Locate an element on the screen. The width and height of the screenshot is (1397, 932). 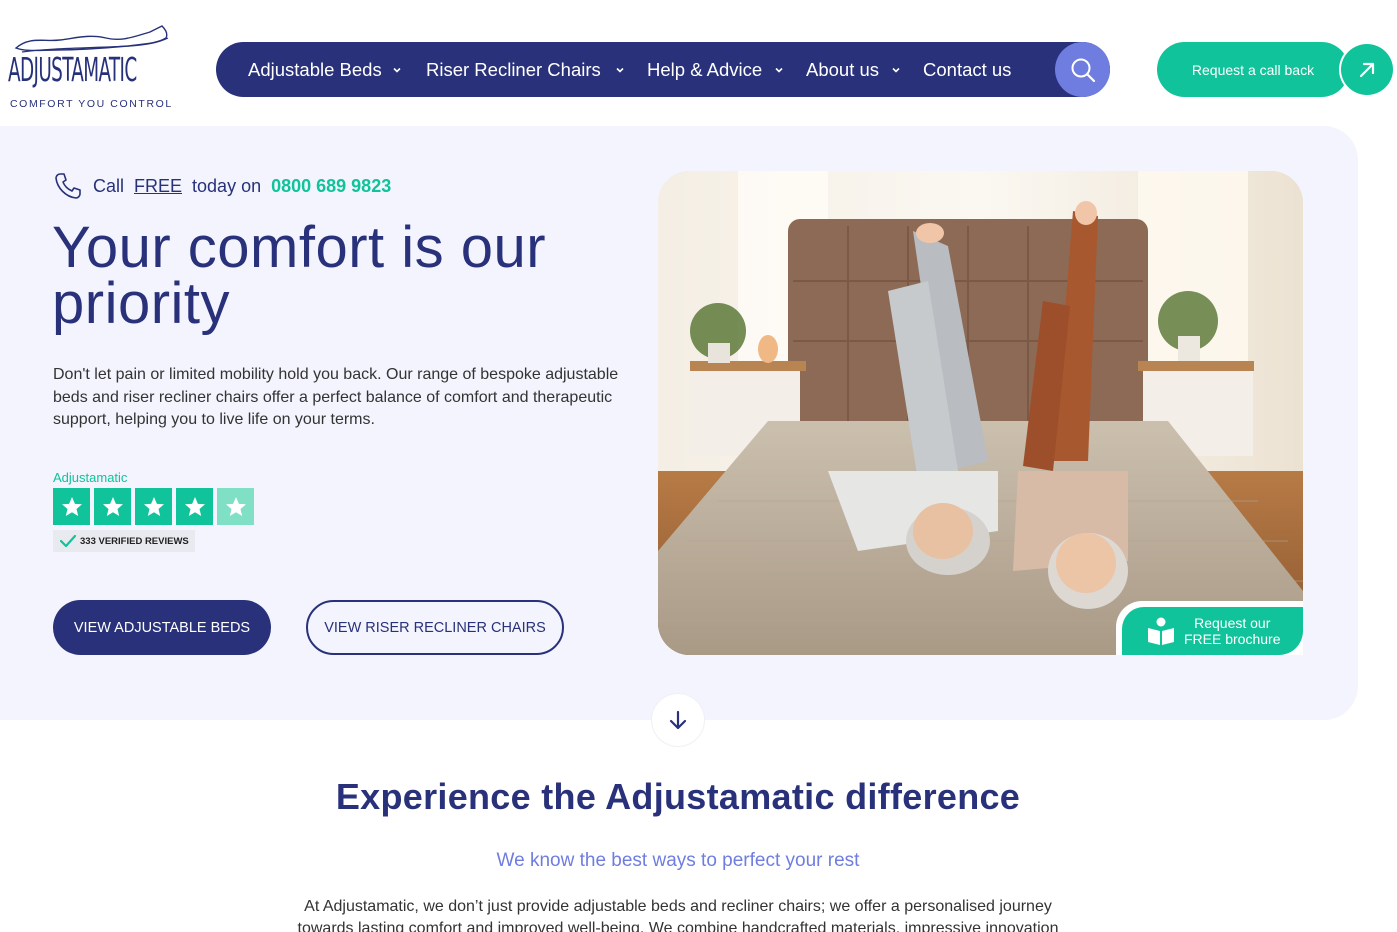
search-button is located at coordinates (1082, 69).